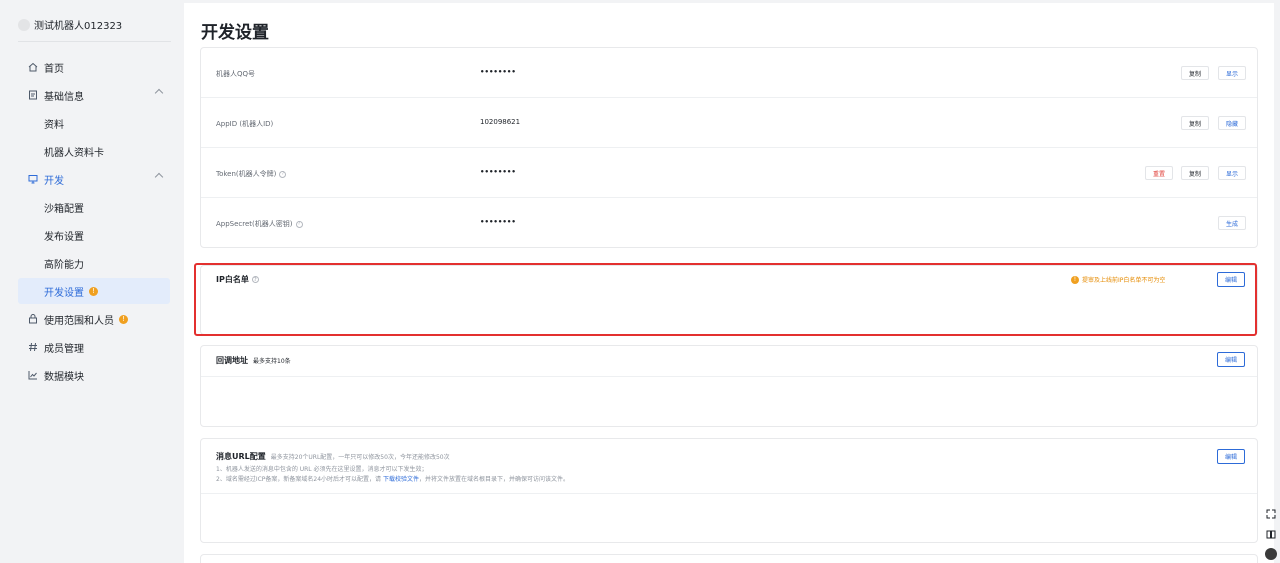 Image resolution: width=1280 pixels, height=563 pixels. What do you see at coordinates (79, 321) in the screenshot?
I see `sidebar-item-label: 使用范围和人员` at bounding box center [79, 321].